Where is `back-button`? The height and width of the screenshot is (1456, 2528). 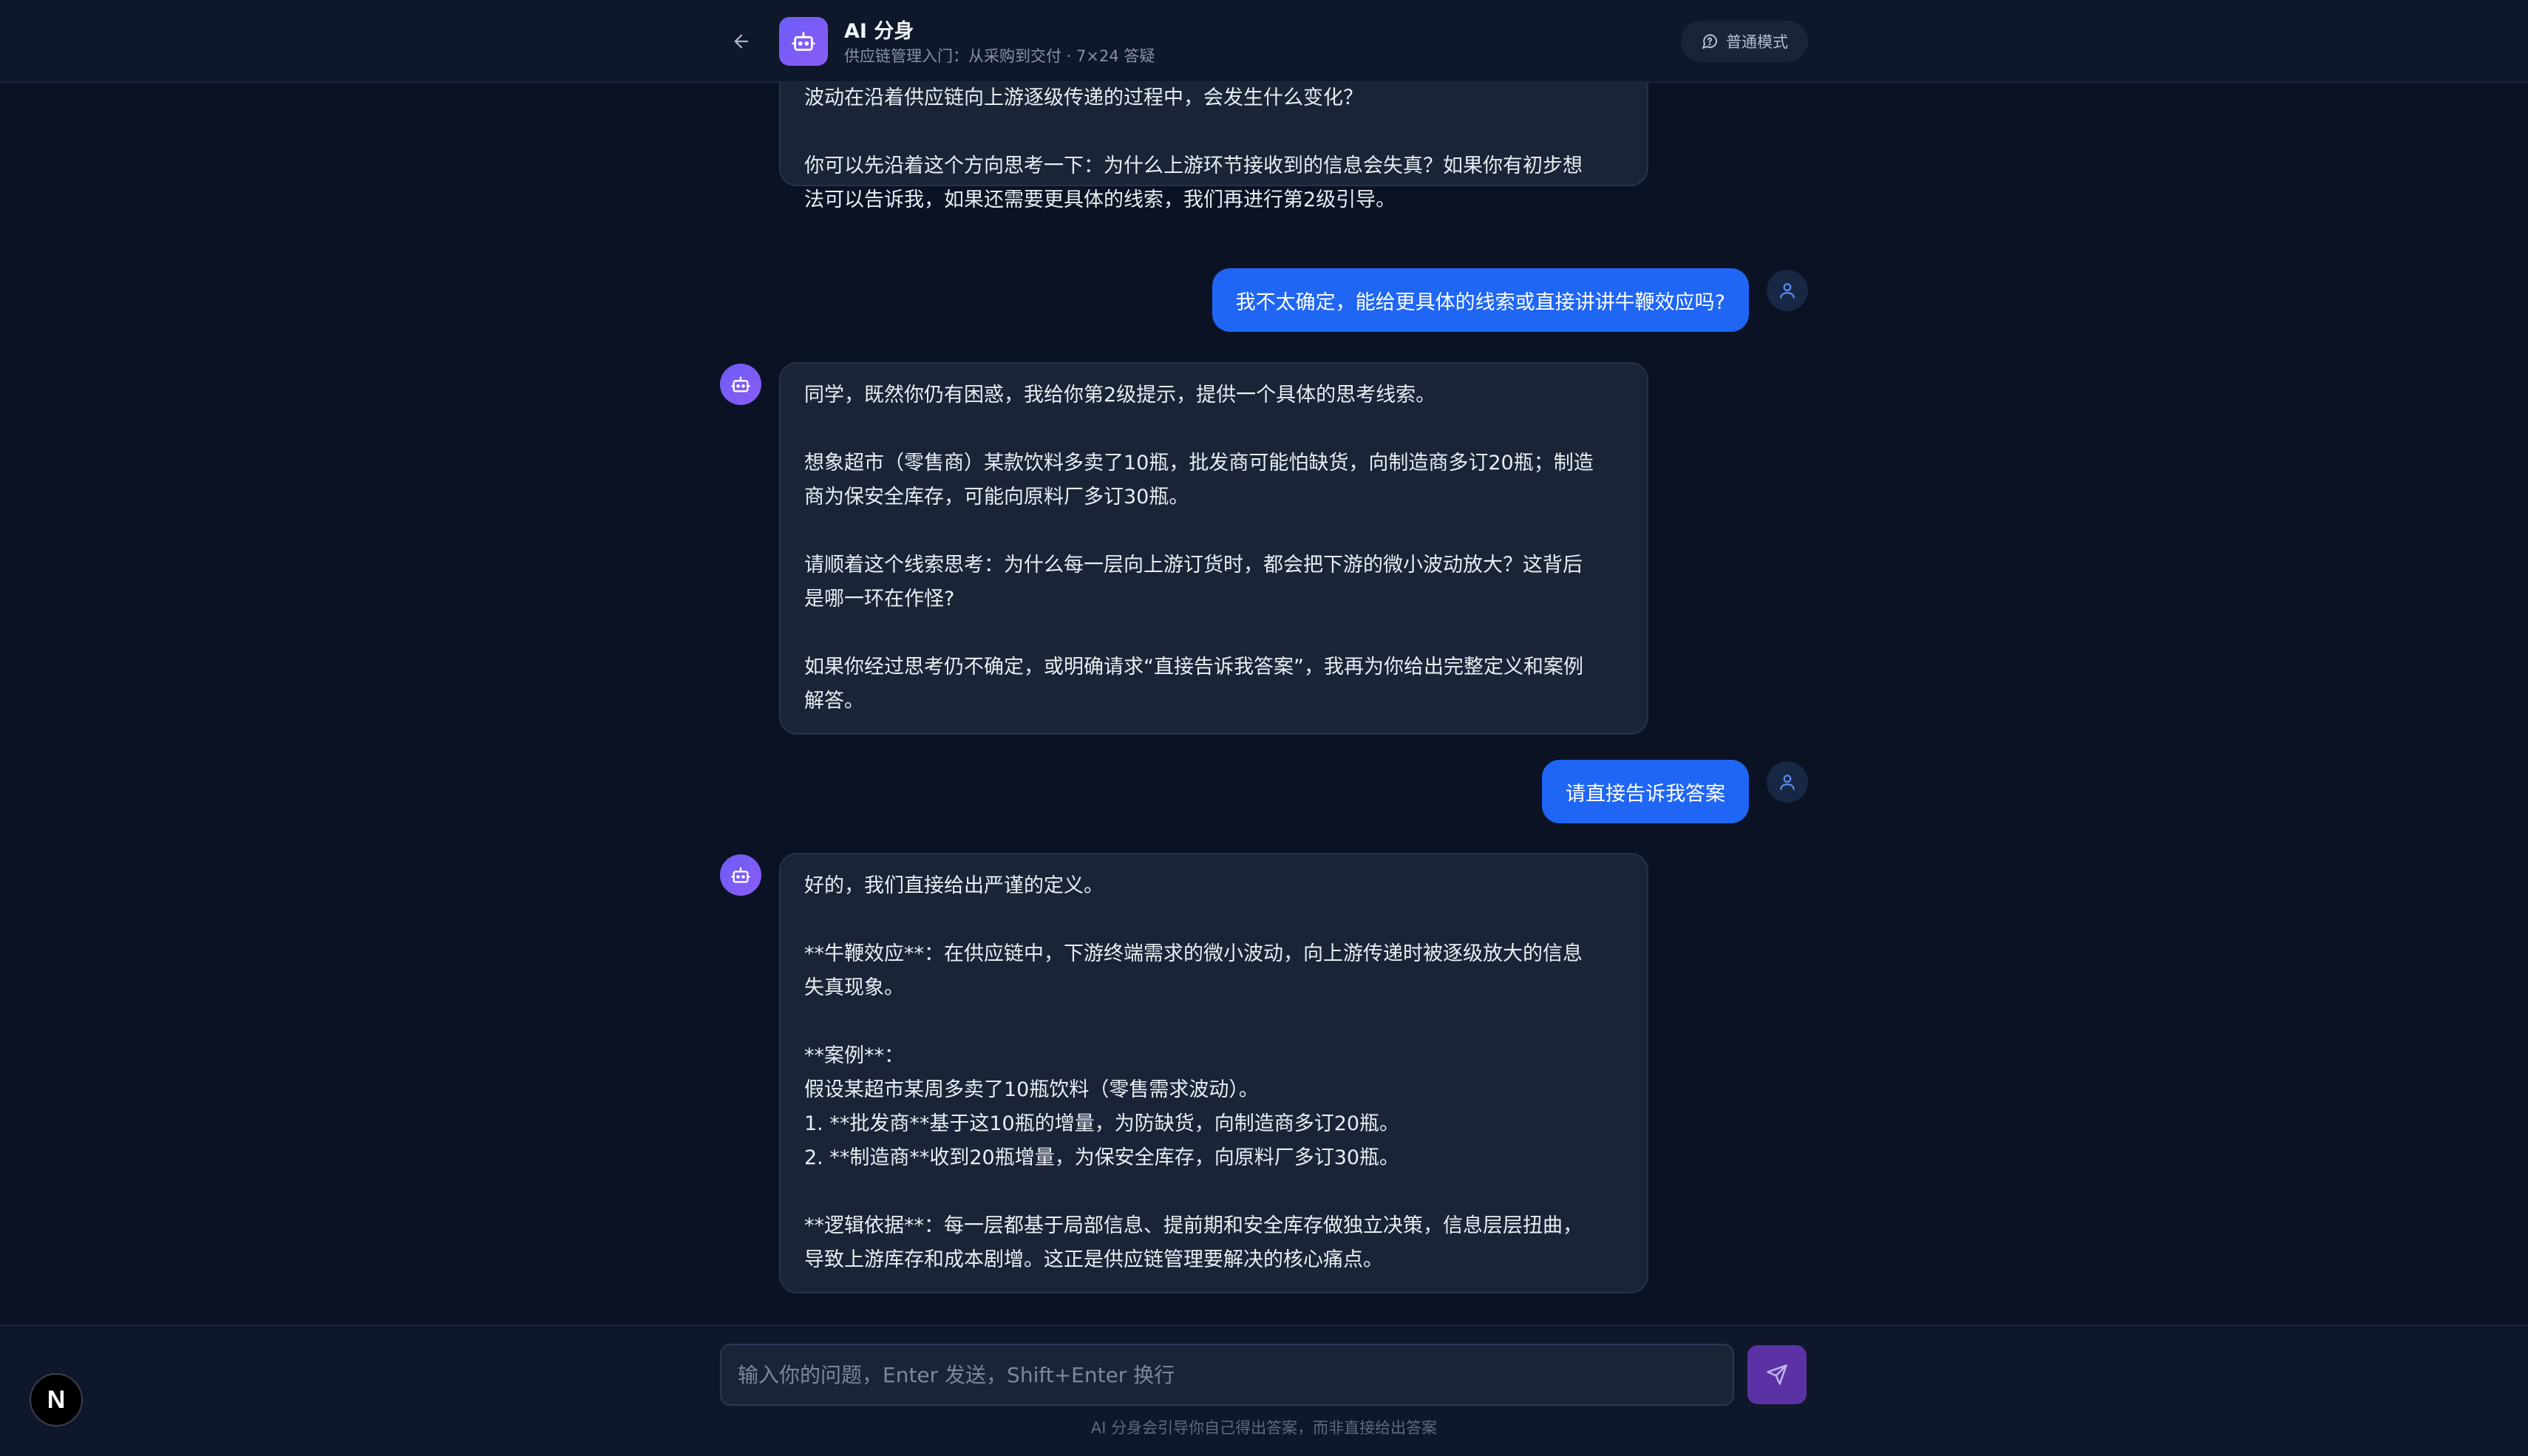 back-button is located at coordinates (742, 41).